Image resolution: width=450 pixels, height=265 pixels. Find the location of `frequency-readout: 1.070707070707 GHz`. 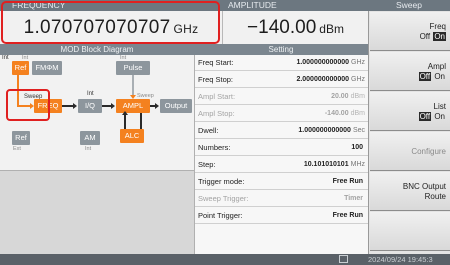

frequency-readout: 1.070707070707 GHz is located at coordinates (111, 27).